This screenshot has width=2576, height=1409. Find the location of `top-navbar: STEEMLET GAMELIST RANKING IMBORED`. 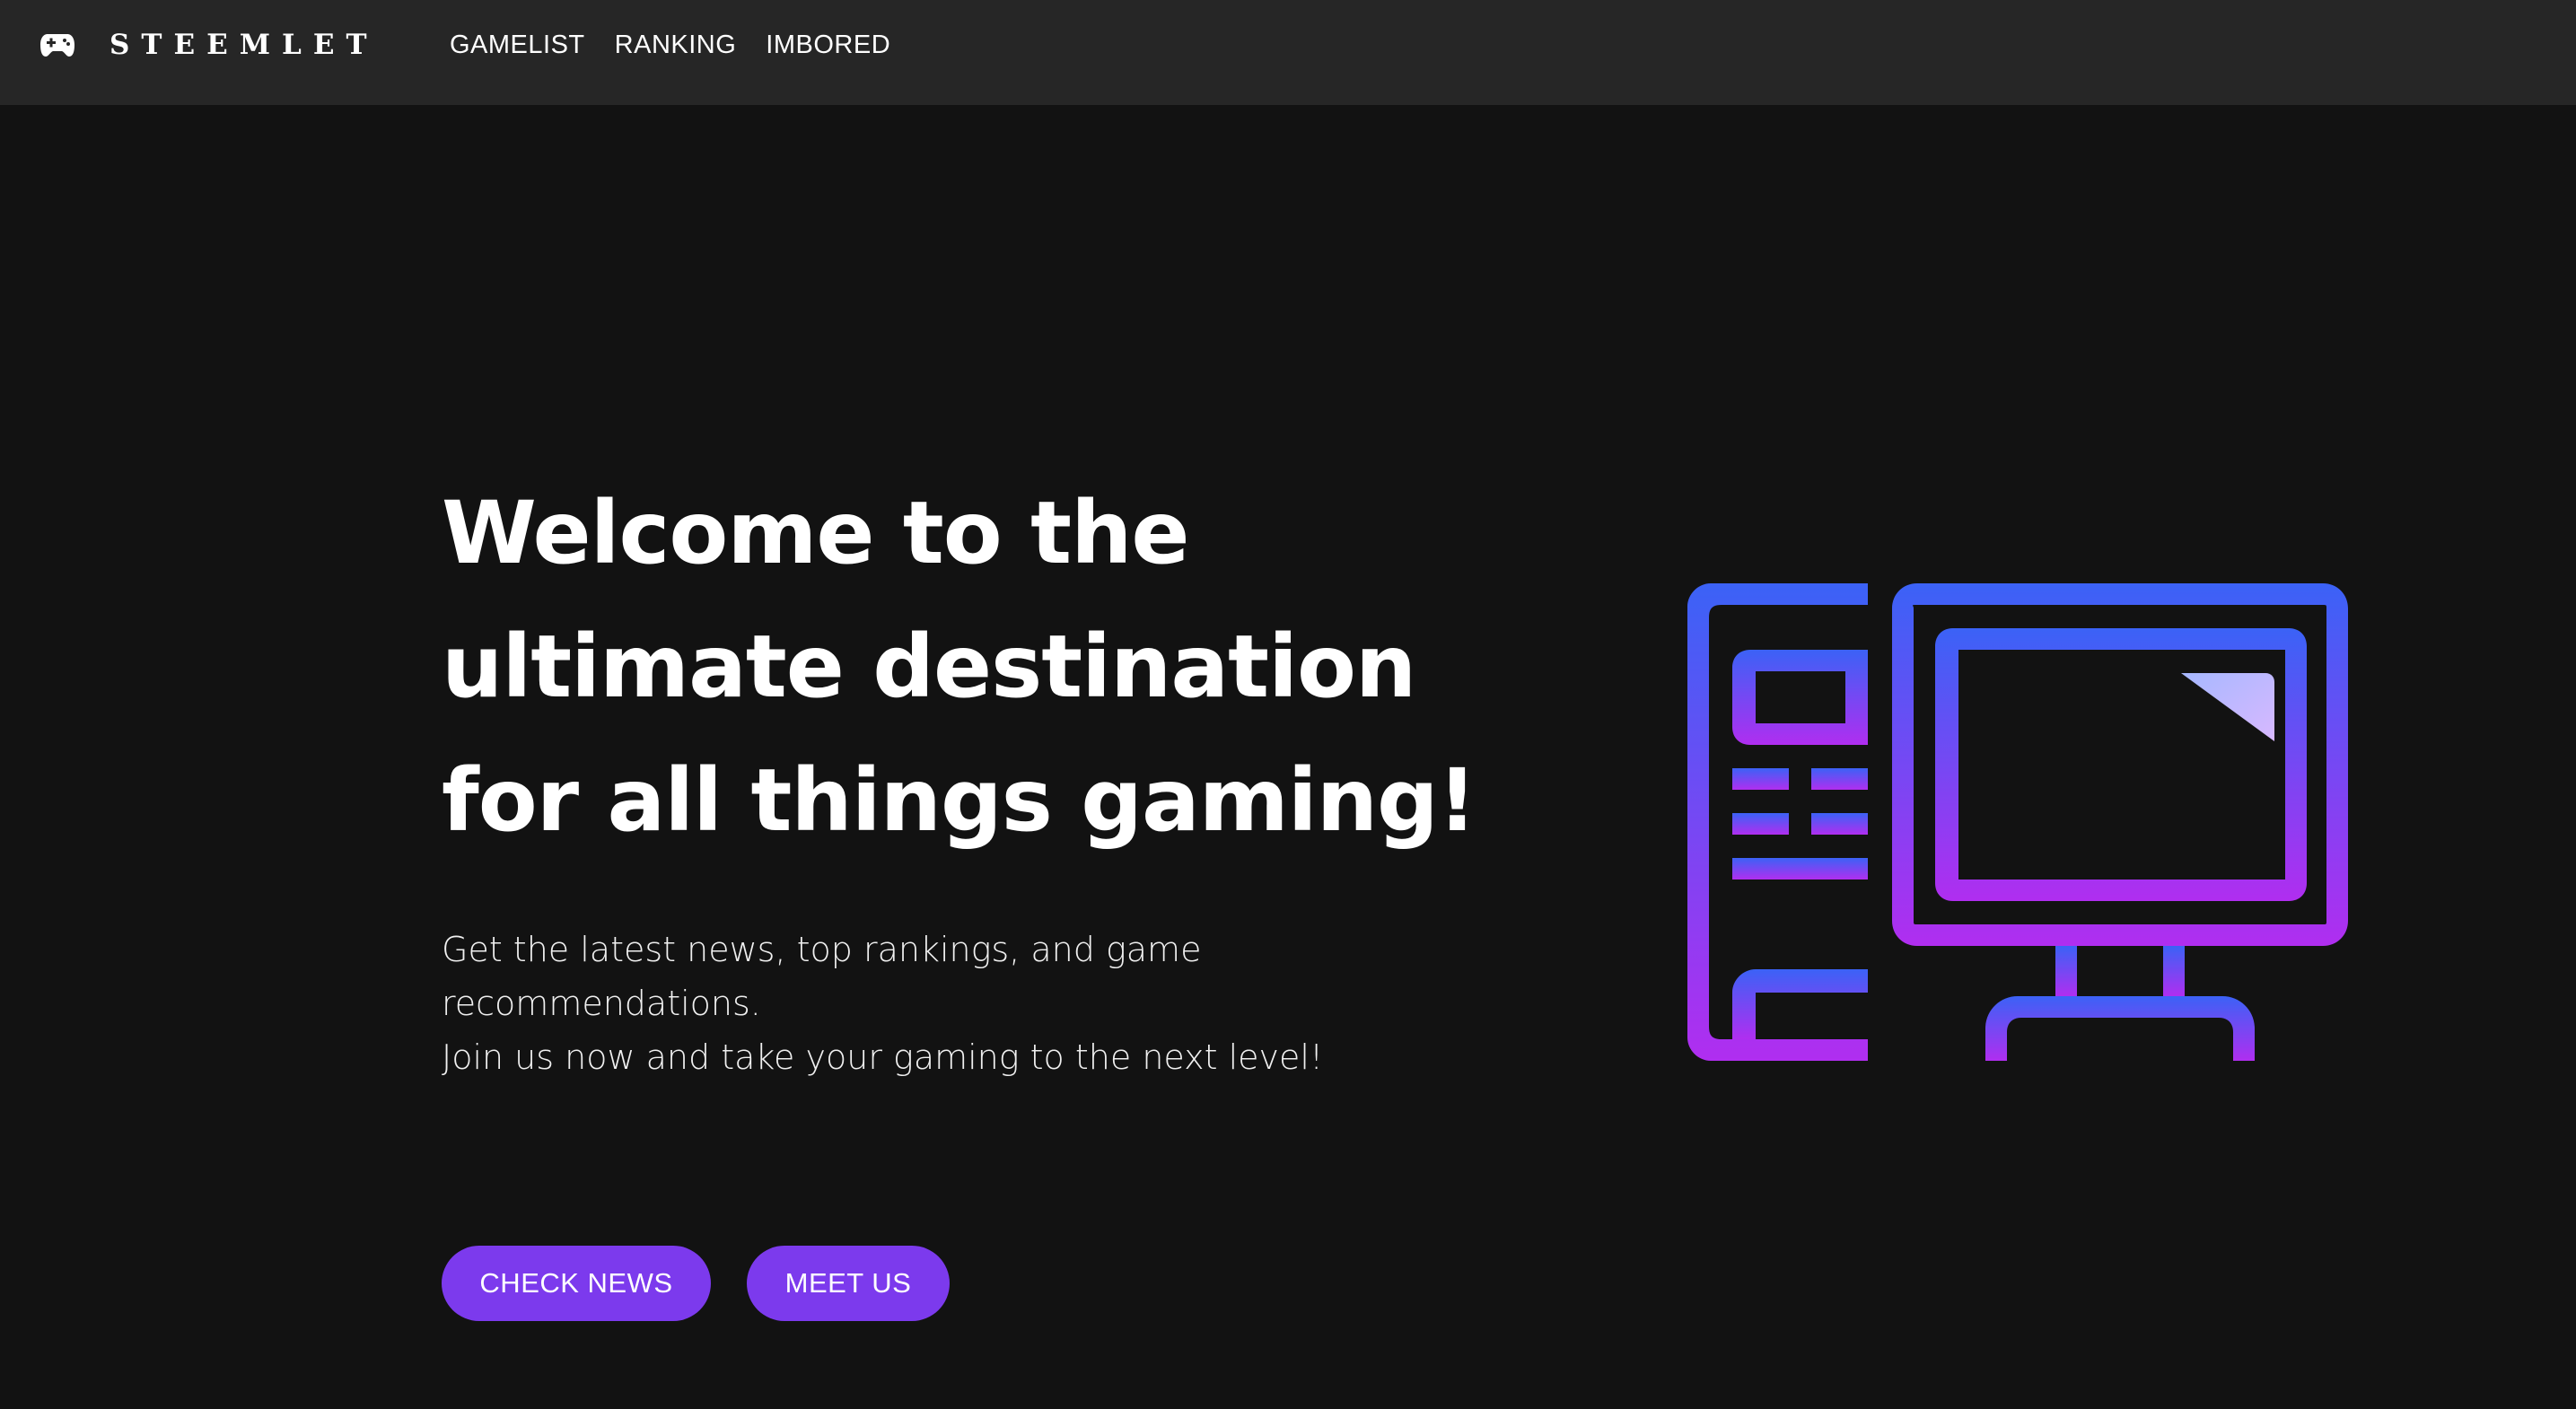

top-navbar: STEEMLET GAMELIST RANKING IMBORED is located at coordinates (1288, 52).